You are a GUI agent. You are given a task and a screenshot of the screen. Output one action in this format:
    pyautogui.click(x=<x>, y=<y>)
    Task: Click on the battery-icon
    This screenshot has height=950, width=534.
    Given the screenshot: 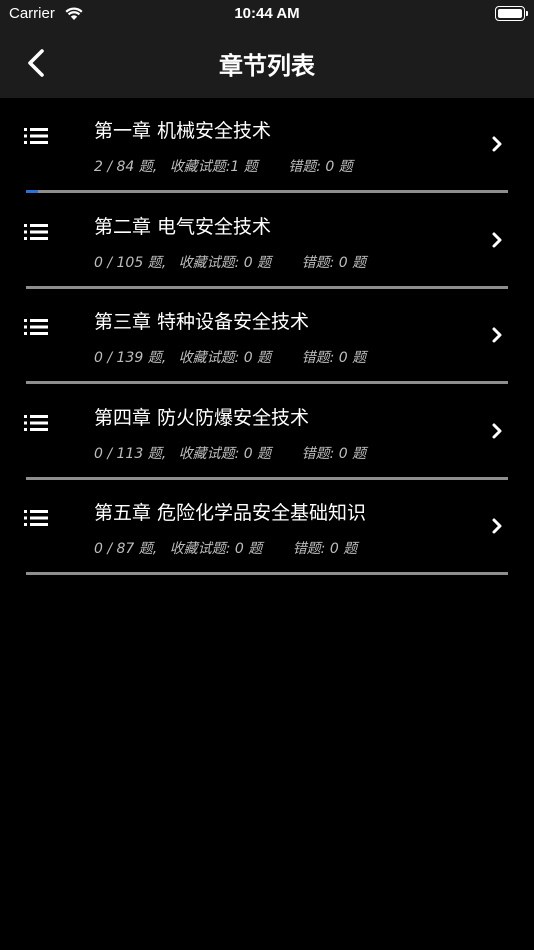 What is the action you would take?
    pyautogui.click(x=511, y=13)
    